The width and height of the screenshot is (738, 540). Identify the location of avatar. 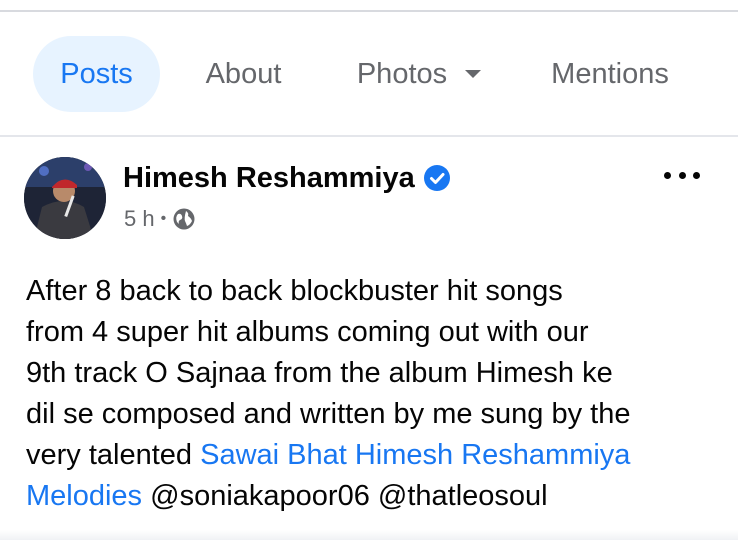
(65, 198).